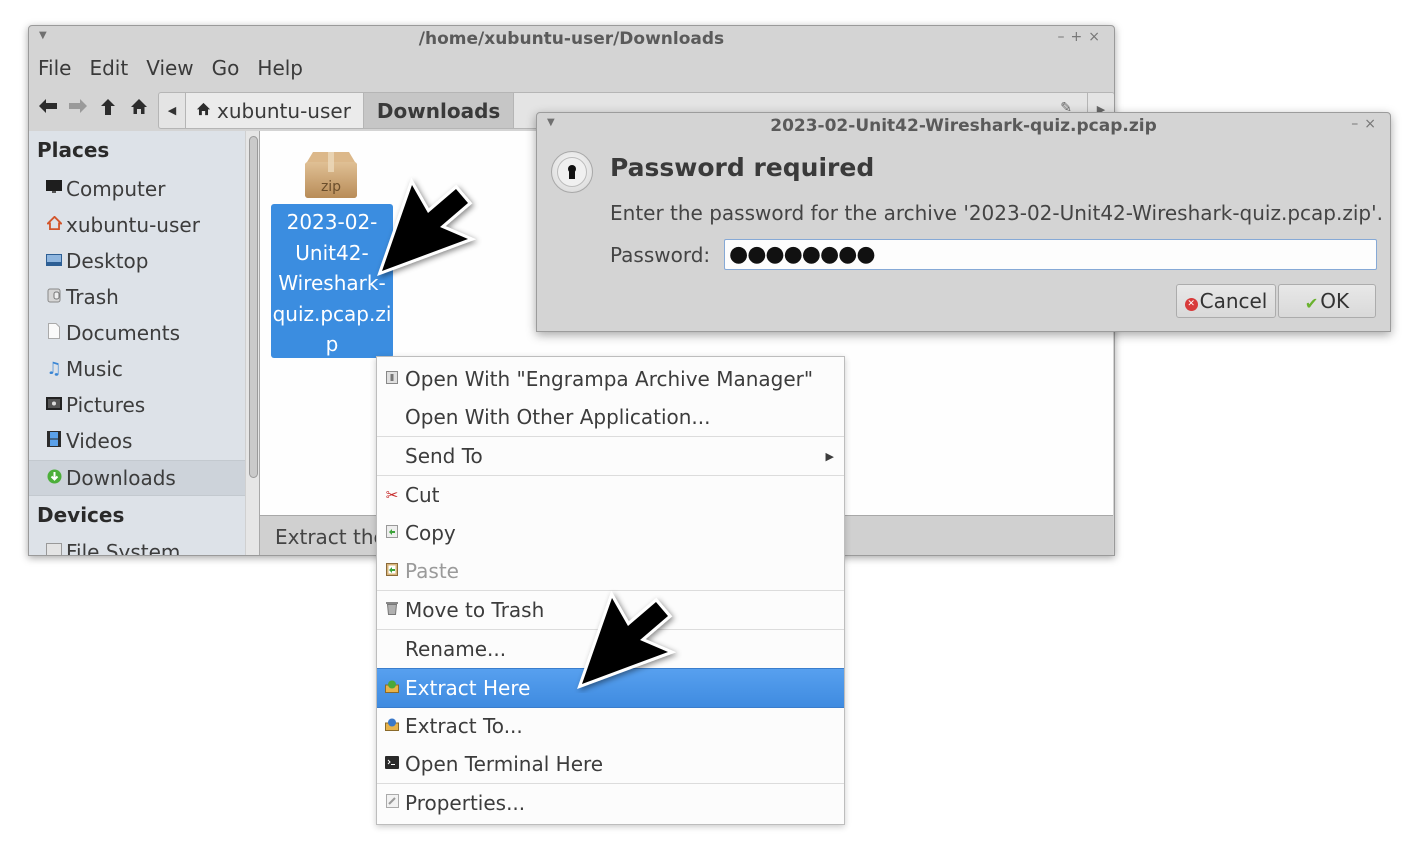 This screenshot has width=1418, height=851. I want to click on menu-item-label: Send To, so click(444, 456).